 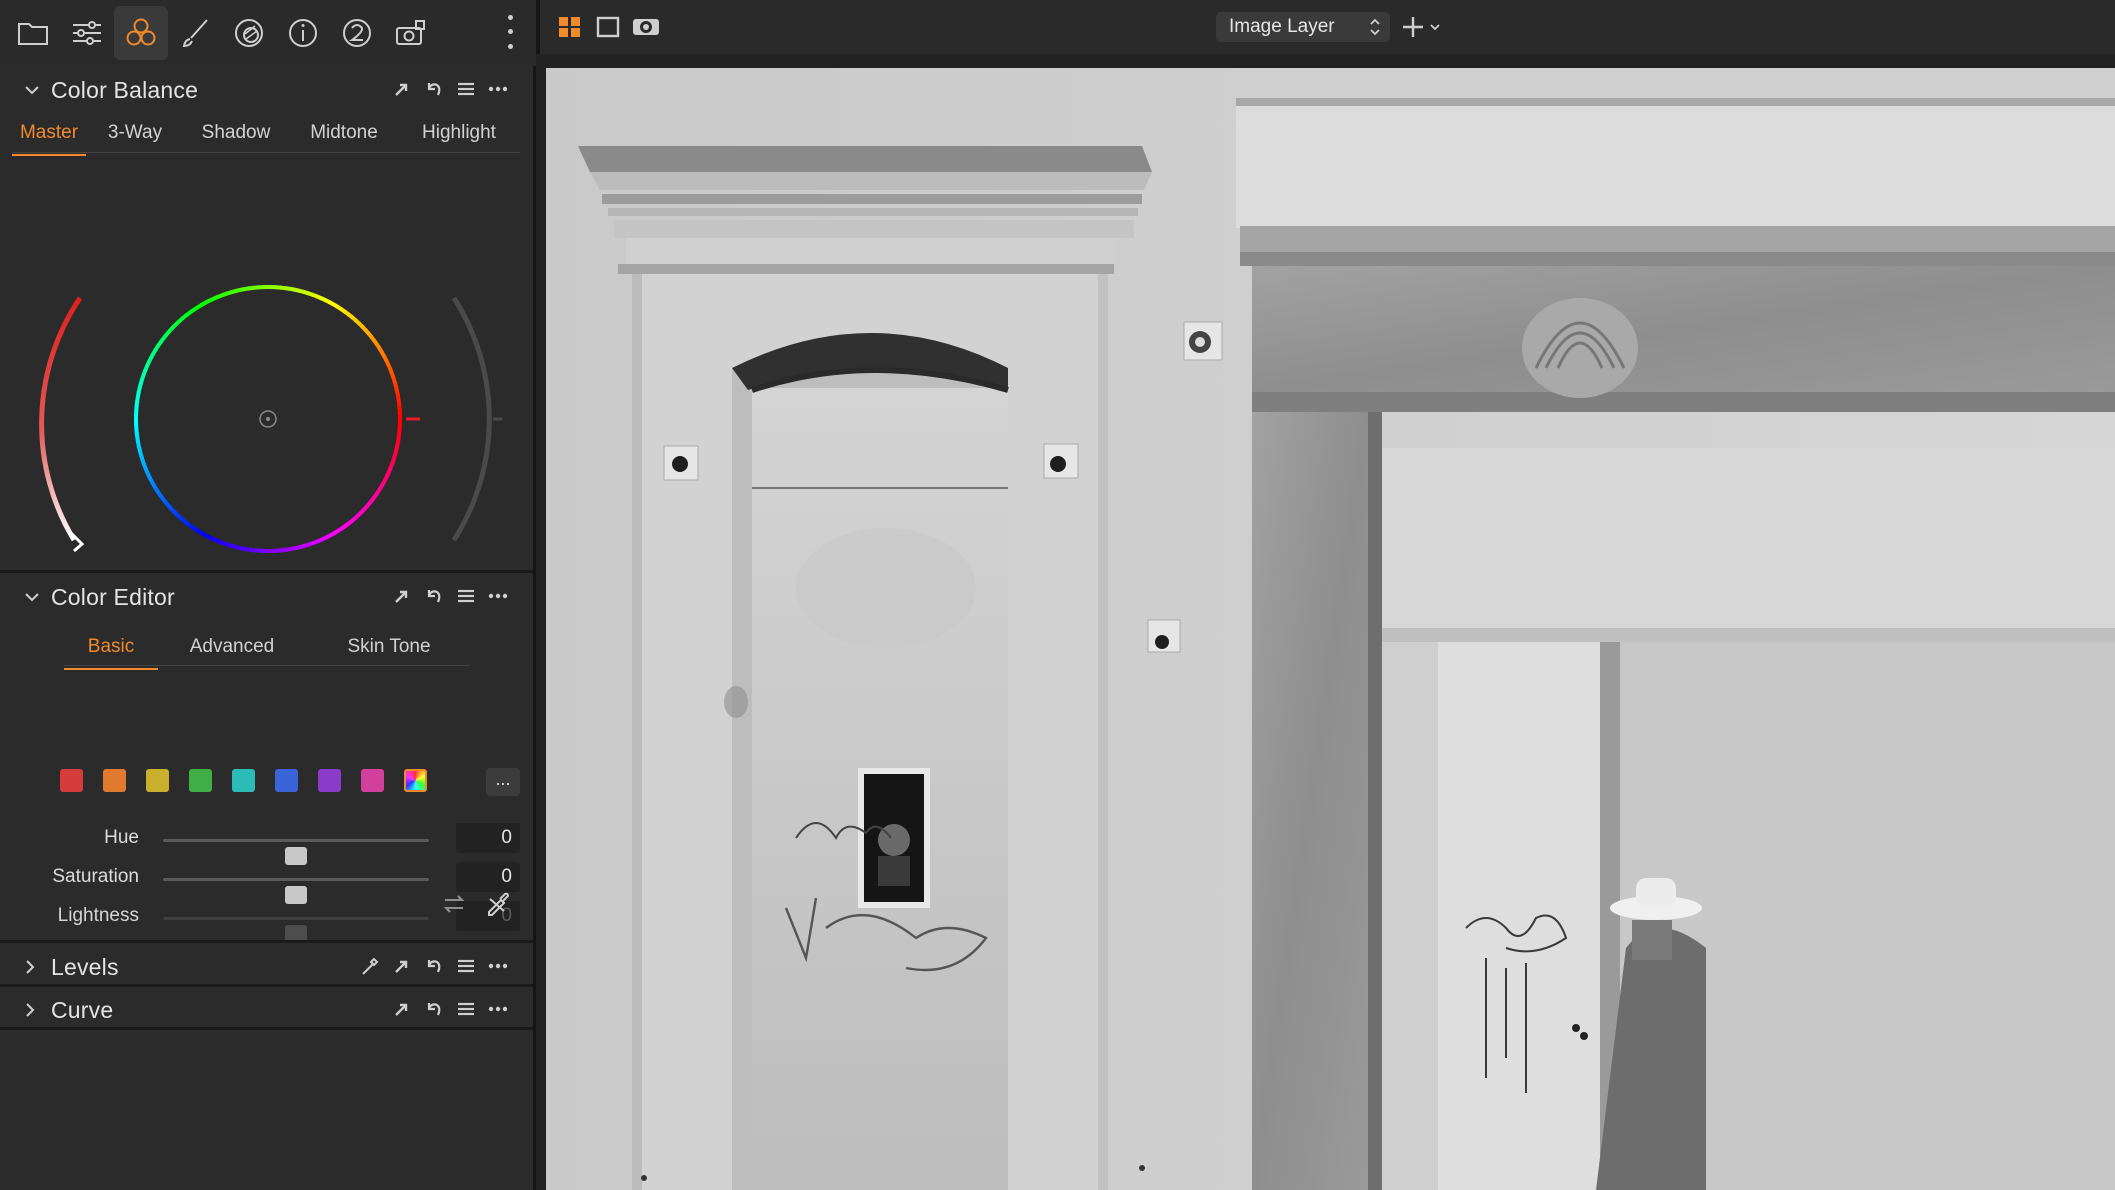 I want to click on tab-3-way: 3-Way, so click(x=135, y=139).